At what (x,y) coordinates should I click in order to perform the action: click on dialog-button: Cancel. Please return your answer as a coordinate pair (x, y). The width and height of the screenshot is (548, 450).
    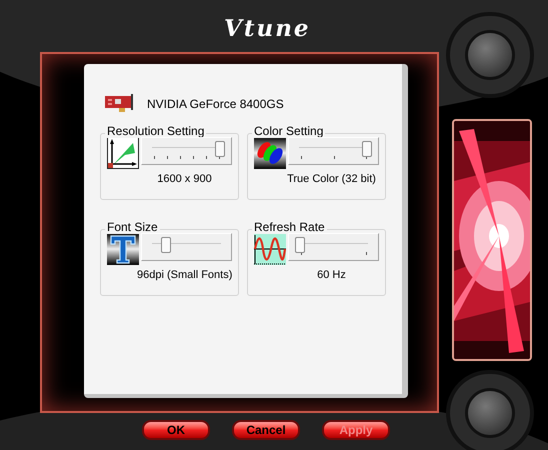
    Looking at the image, I should click on (266, 430).